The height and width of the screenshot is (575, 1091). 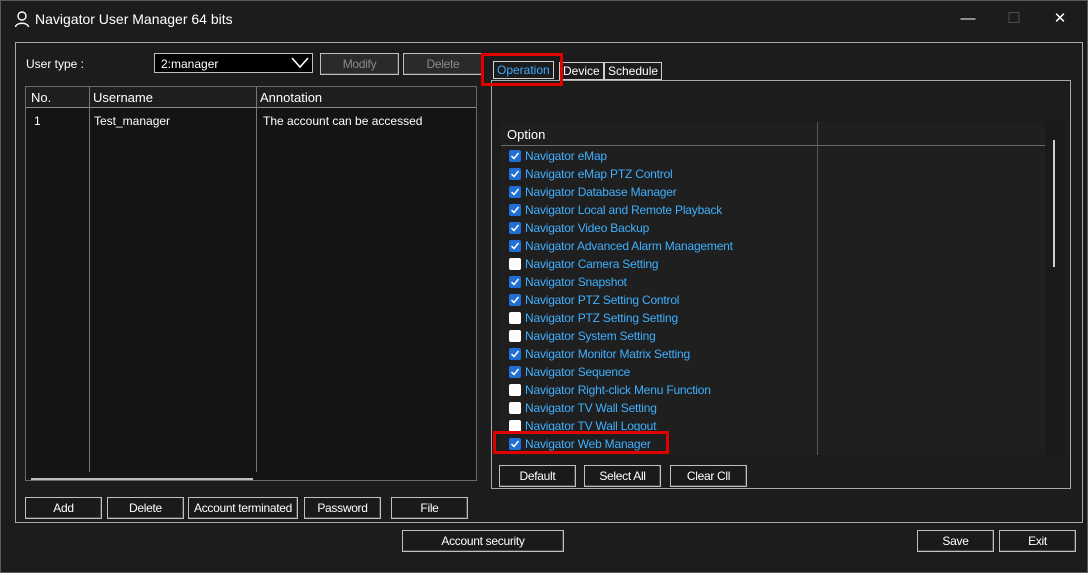 What do you see at coordinates (599, 174) in the screenshot?
I see `option-label: Navigator eMap PTZ Control` at bounding box center [599, 174].